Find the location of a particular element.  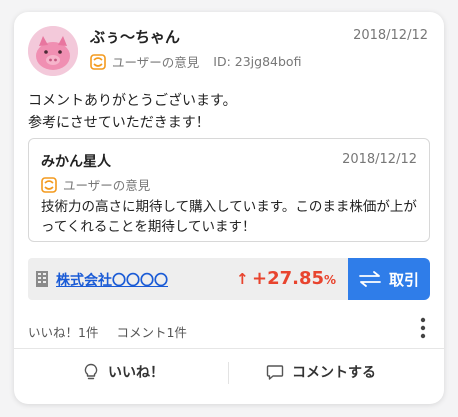

trade-label: 取引 is located at coordinates (403, 279).